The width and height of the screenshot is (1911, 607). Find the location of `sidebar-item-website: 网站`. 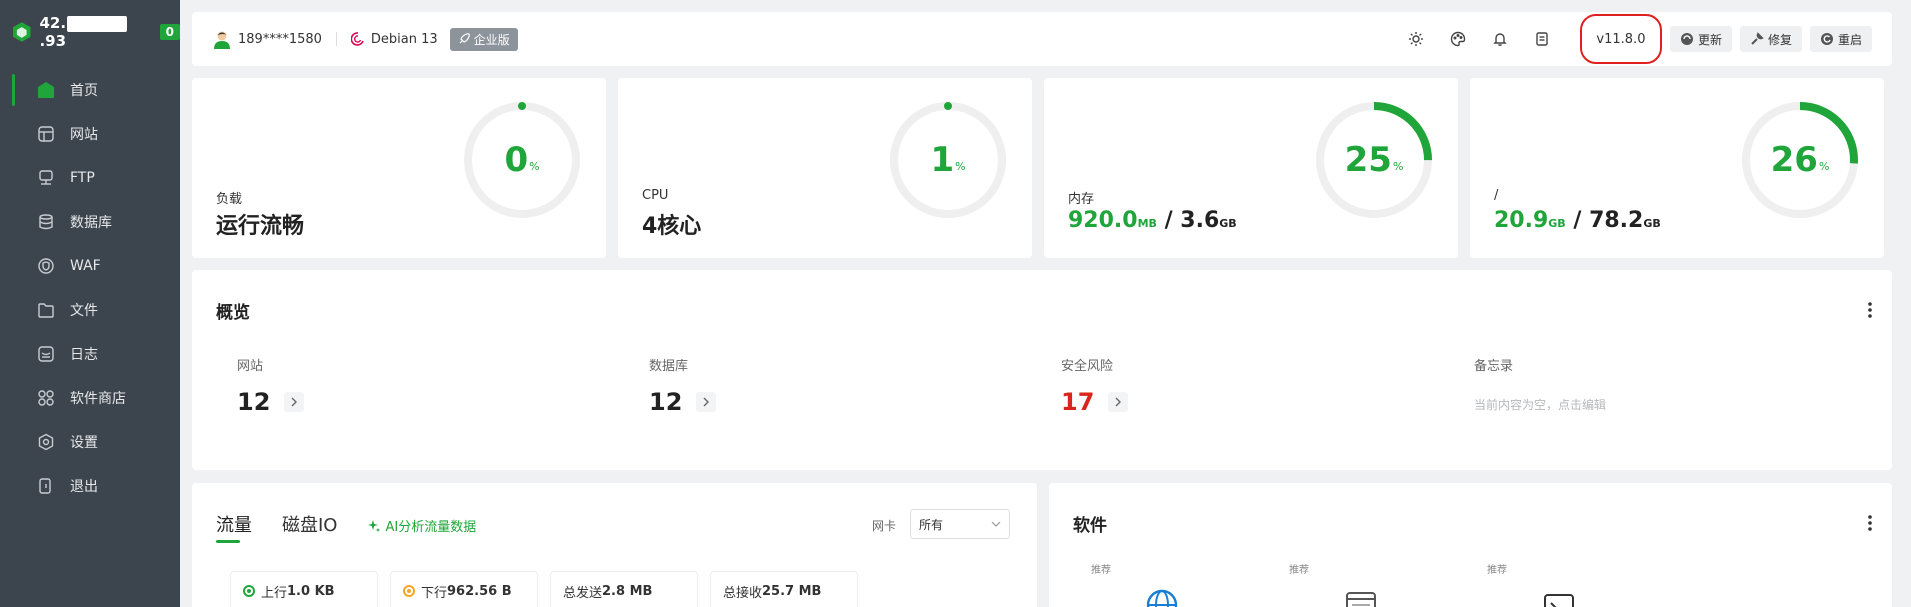

sidebar-item-website: 网站 is located at coordinates (90, 134).